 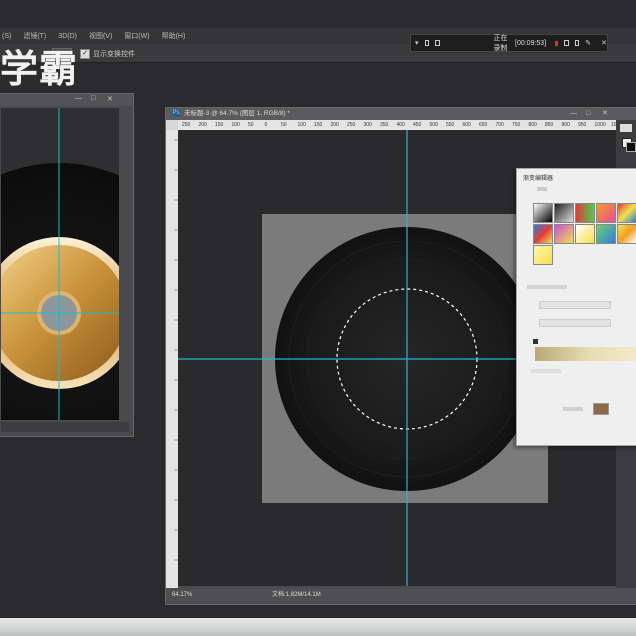 What do you see at coordinates (417, 43) in the screenshot?
I see `recorder-menu-icon: ▾` at bounding box center [417, 43].